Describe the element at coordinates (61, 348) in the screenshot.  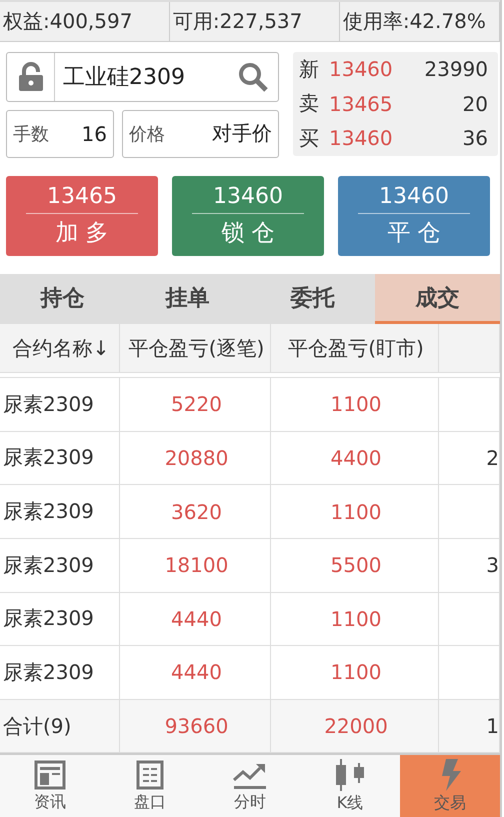
I see `column-header: 合约名称↓` at that location.